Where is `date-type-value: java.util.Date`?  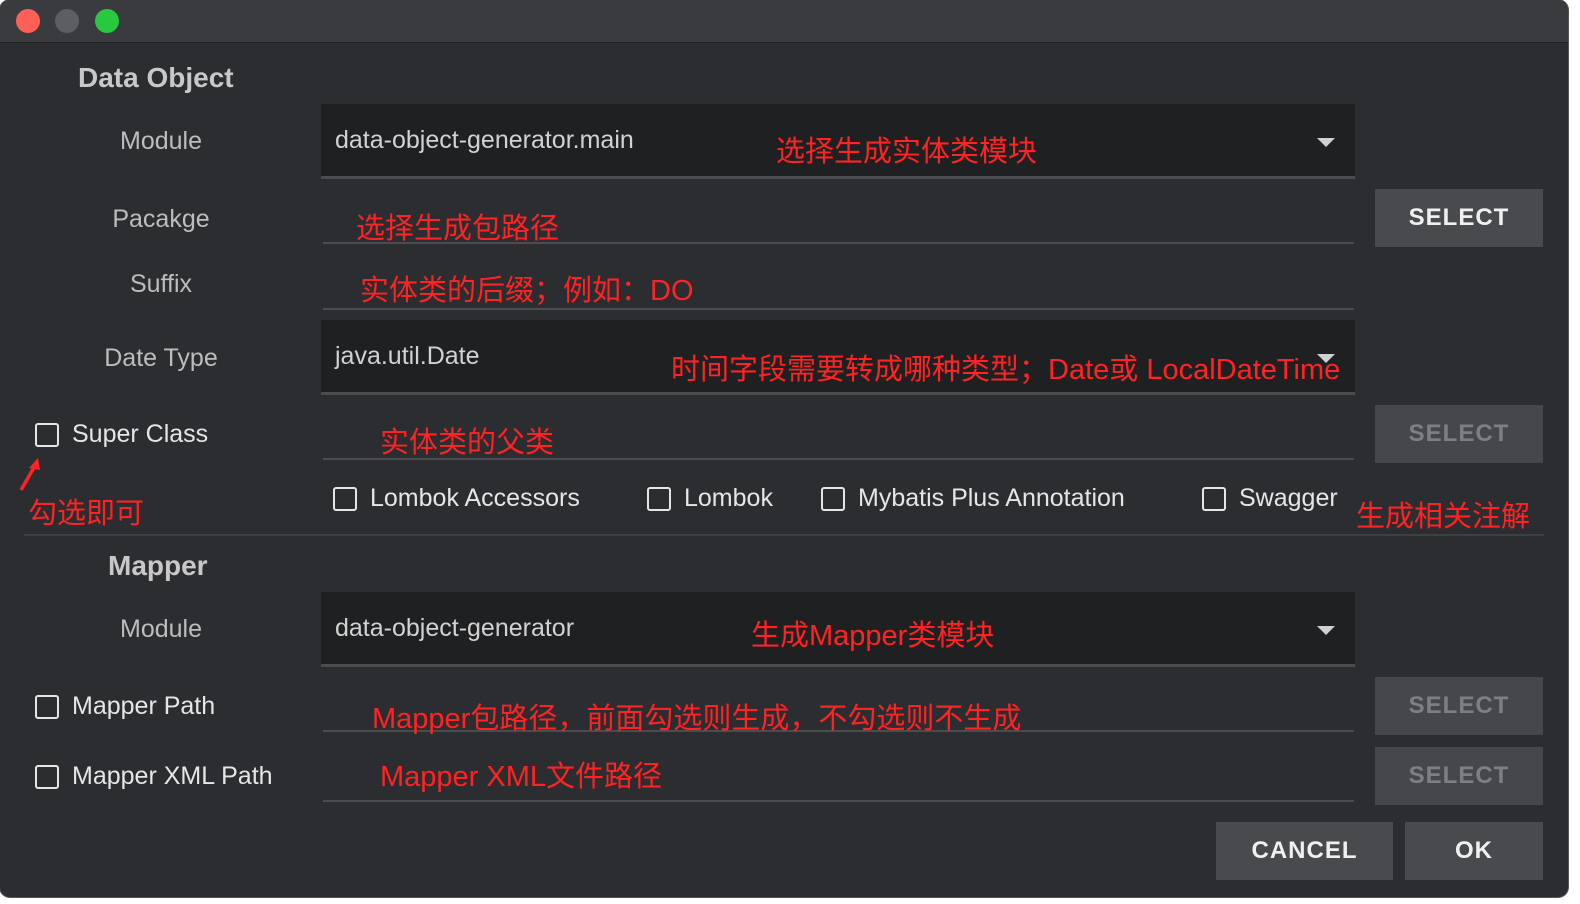
date-type-value: java.util.Date is located at coordinates (407, 356).